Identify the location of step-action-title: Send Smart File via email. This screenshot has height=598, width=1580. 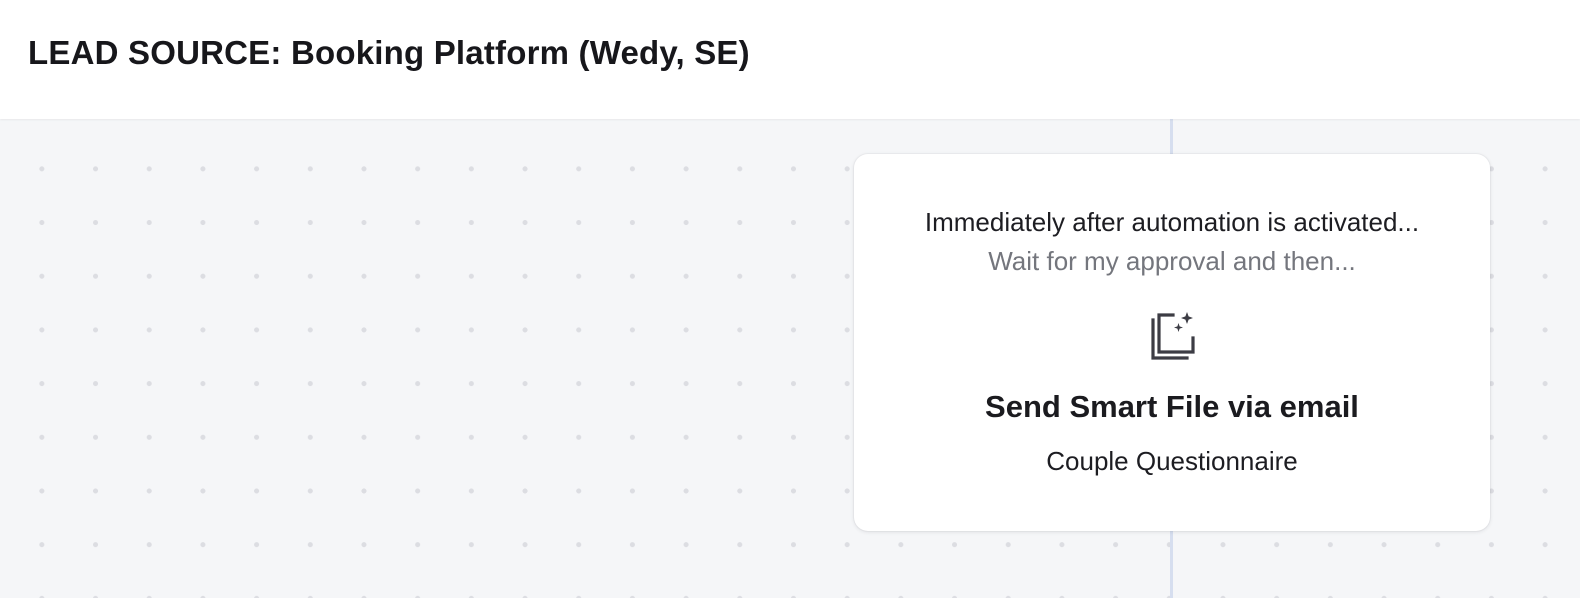
(1172, 406).